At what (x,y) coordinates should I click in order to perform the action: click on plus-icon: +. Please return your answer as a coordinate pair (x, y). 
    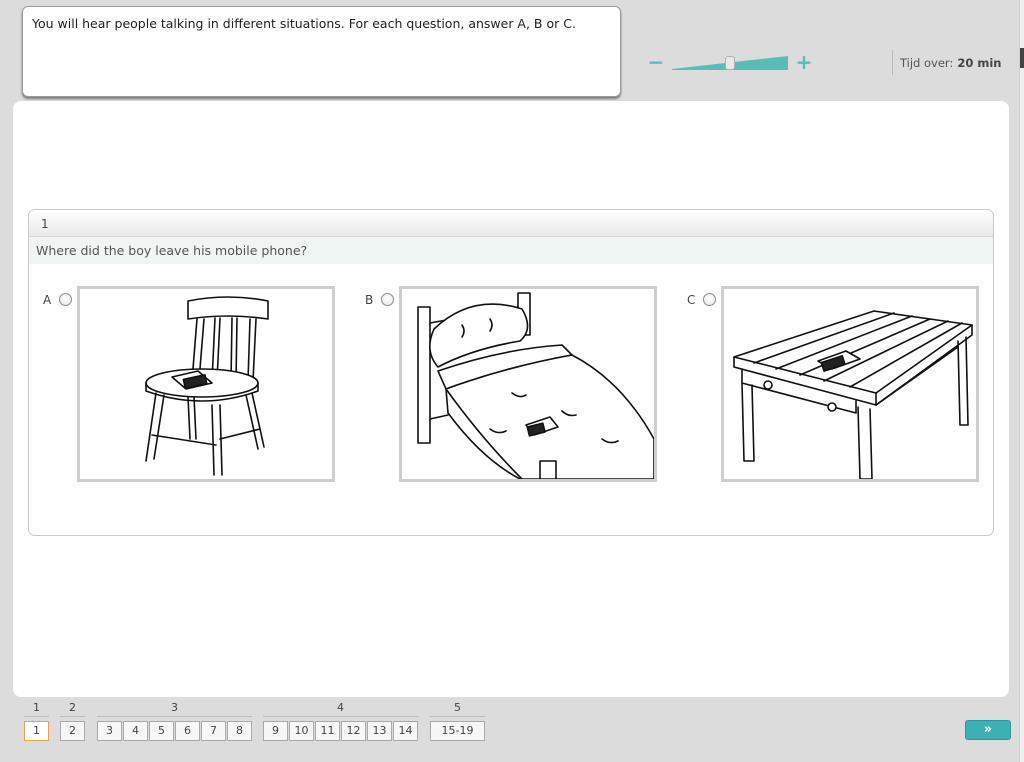
    Looking at the image, I should click on (804, 62).